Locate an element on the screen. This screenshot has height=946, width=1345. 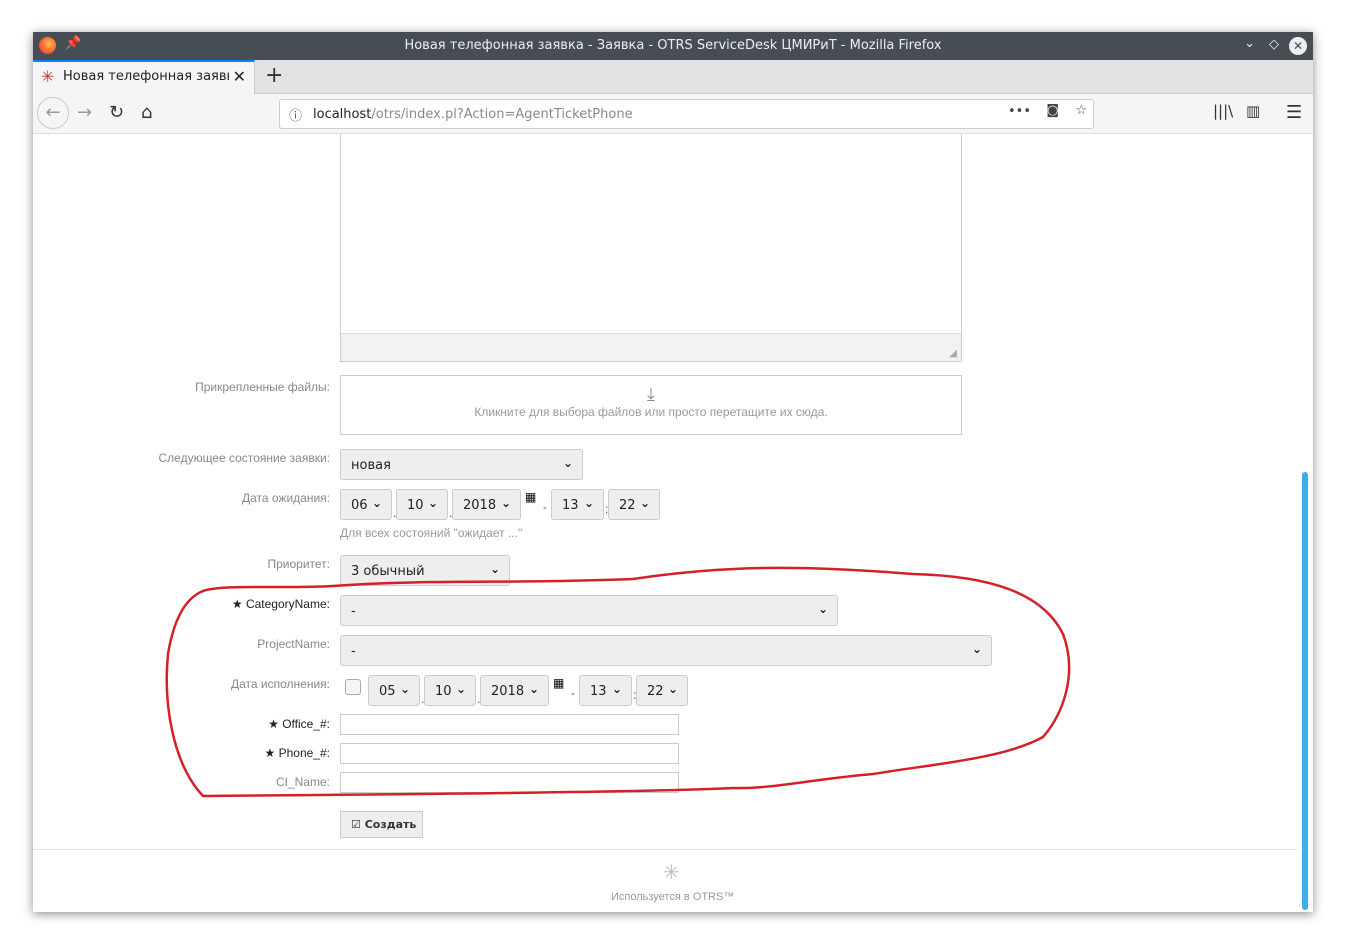
next-state-label: Следующее состояние заявки: is located at coordinates (244, 458).